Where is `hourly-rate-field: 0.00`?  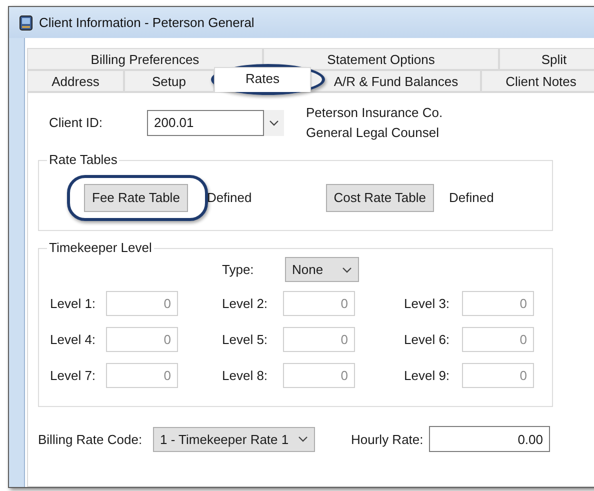 hourly-rate-field: 0.00 is located at coordinates (489, 439).